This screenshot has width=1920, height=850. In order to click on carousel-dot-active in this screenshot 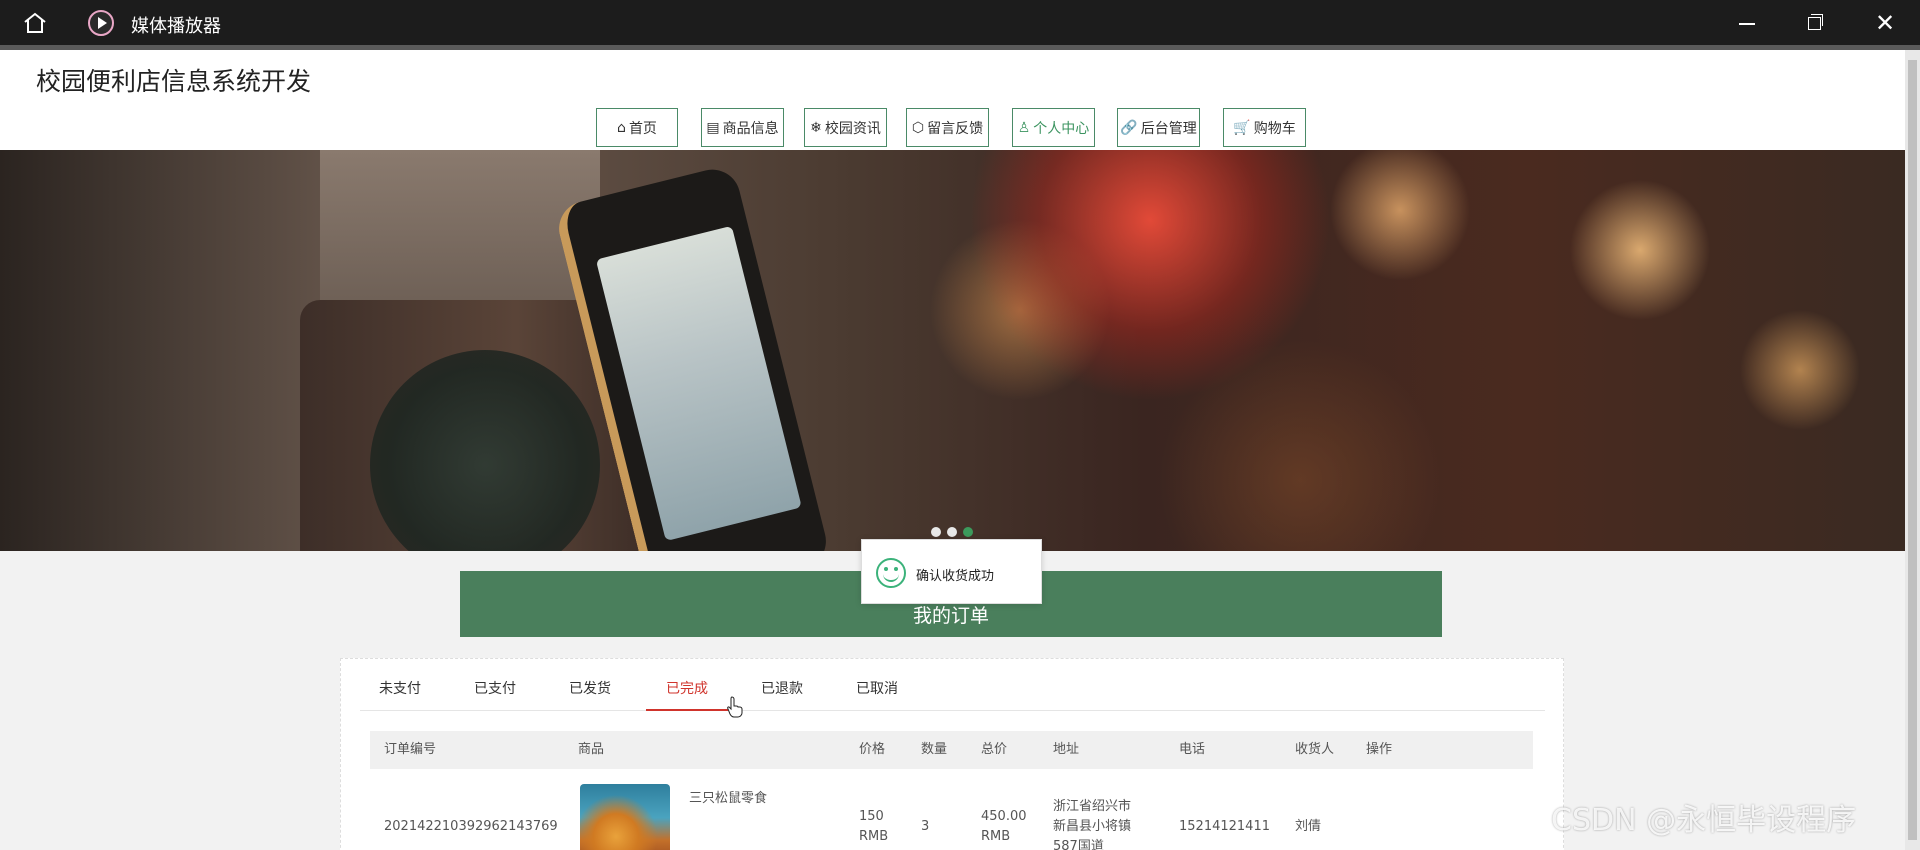, I will do `click(968, 532)`.